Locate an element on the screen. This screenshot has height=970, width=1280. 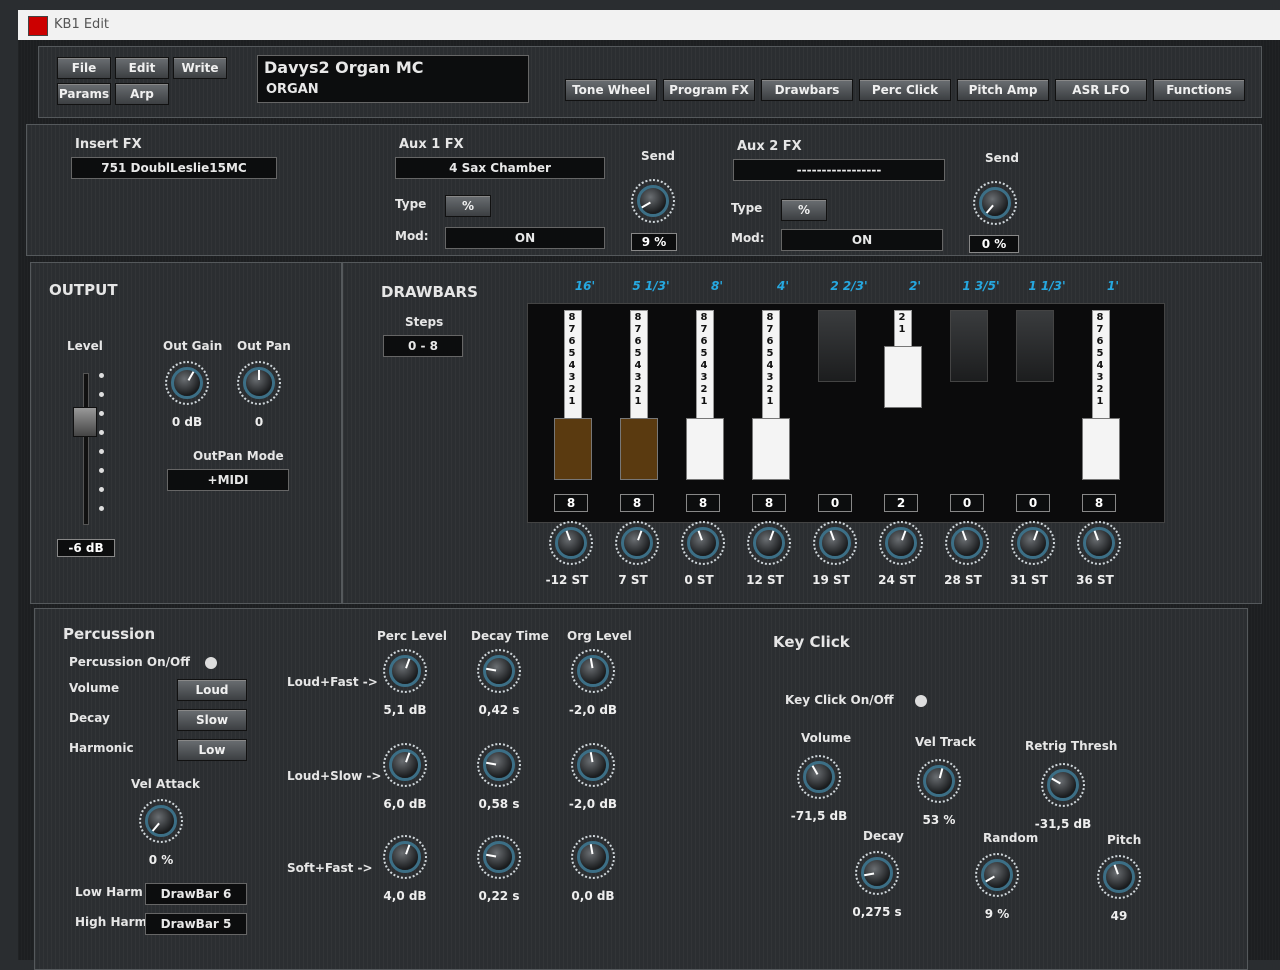
keyclick-title: Key Click is located at coordinates (811, 642).